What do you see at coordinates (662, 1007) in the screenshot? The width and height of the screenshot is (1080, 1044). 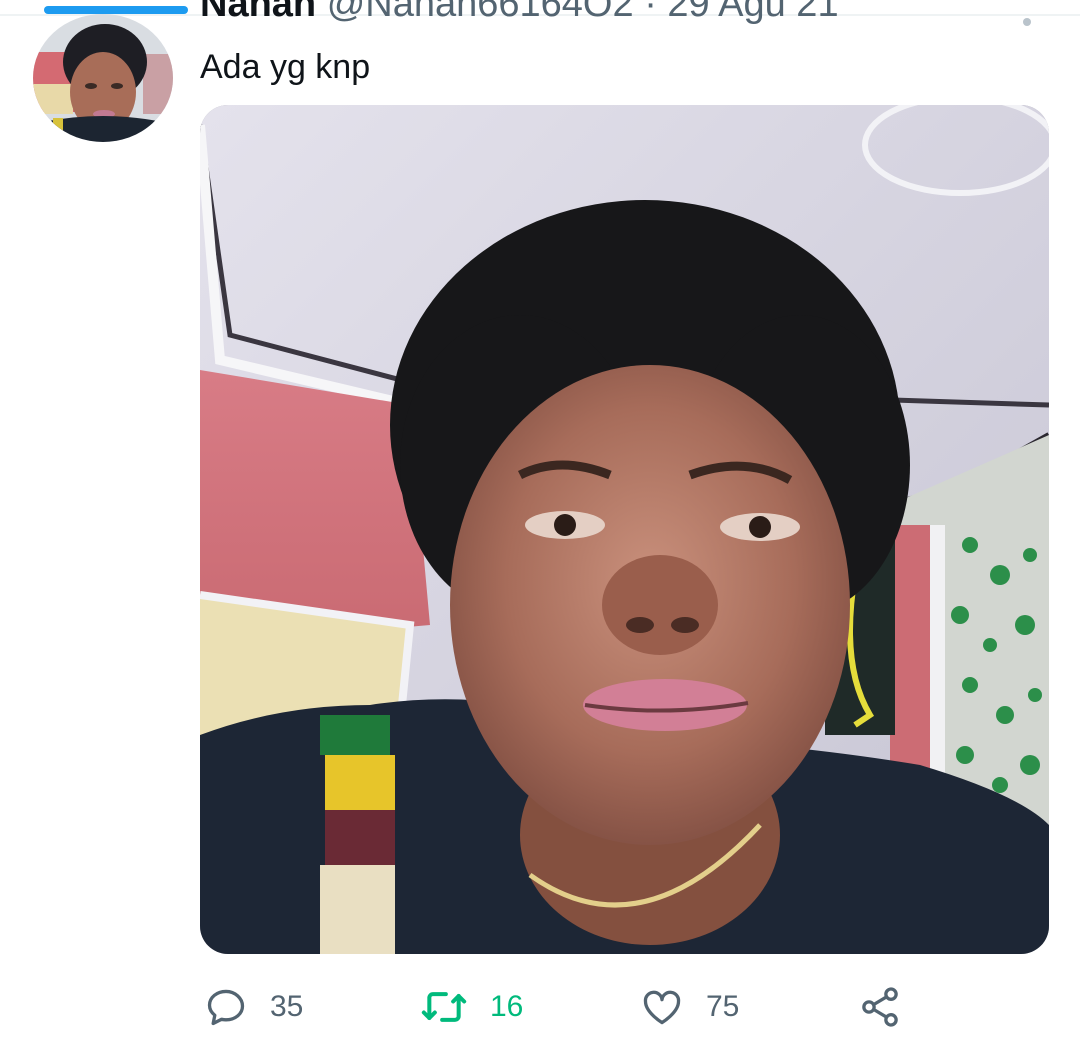 I see `like-icon` at bounding box center [662, 1007].